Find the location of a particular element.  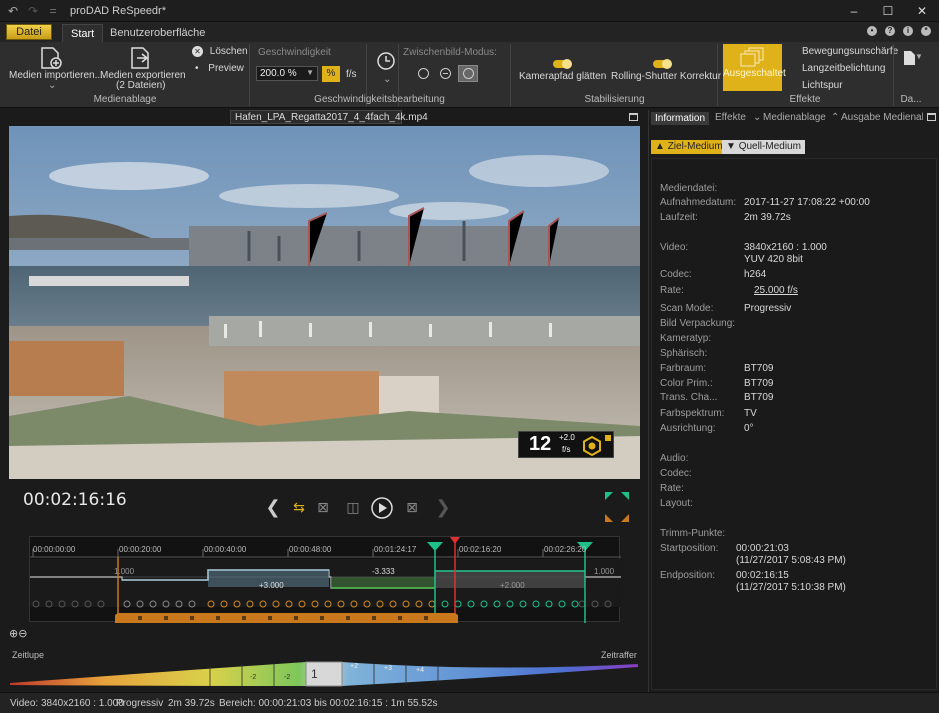

info-value: (11/27/2017 5:08:43 PM) is located at coordinates (791, 560).